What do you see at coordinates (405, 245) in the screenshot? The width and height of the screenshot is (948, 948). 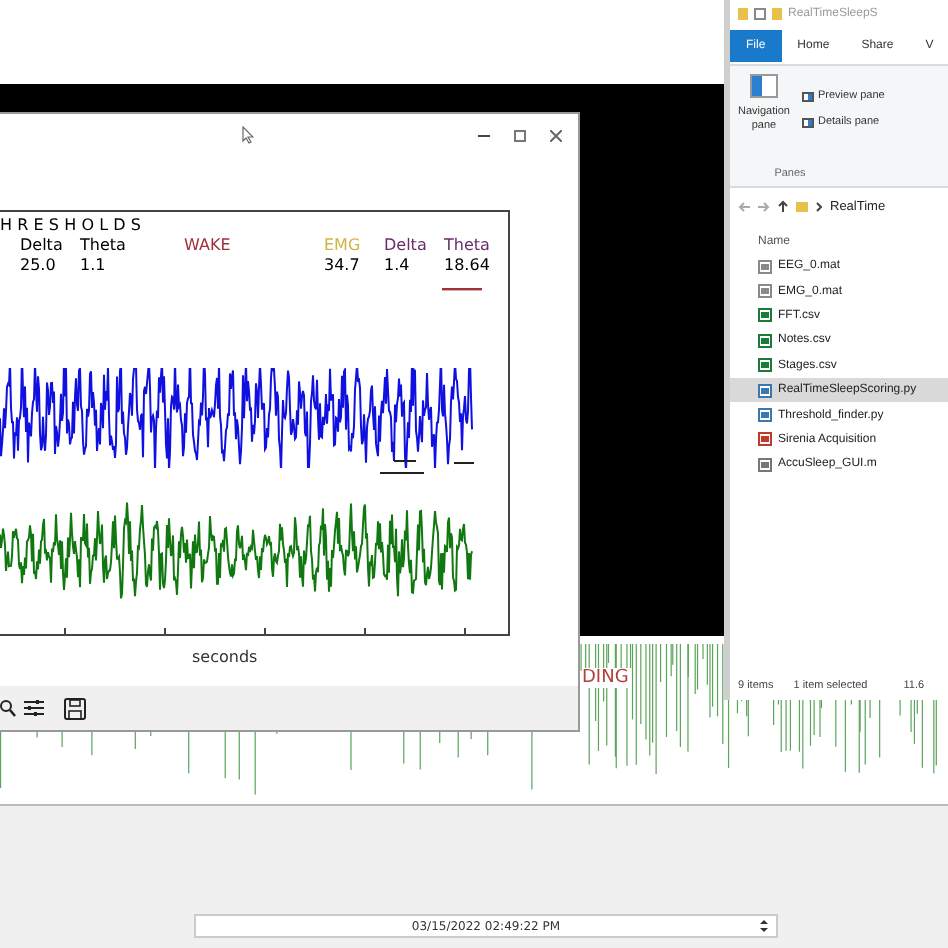 I see `measure-label: Delta` at bounding box center [405, 245].